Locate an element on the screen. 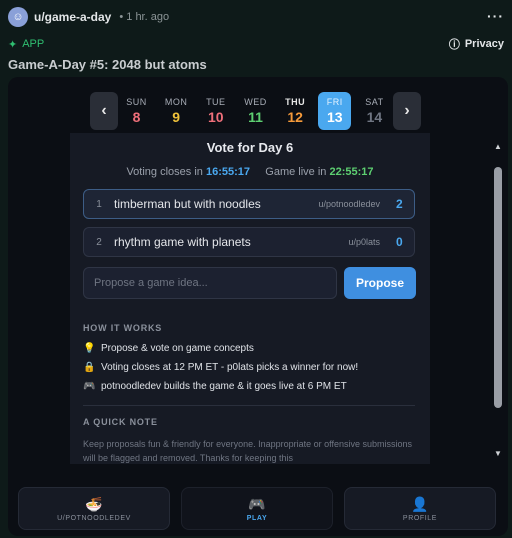 The image size is (512, 538). idea-item: 2 rhythm game with planets u/p0lats 0 is located at coordinates (249, 242).